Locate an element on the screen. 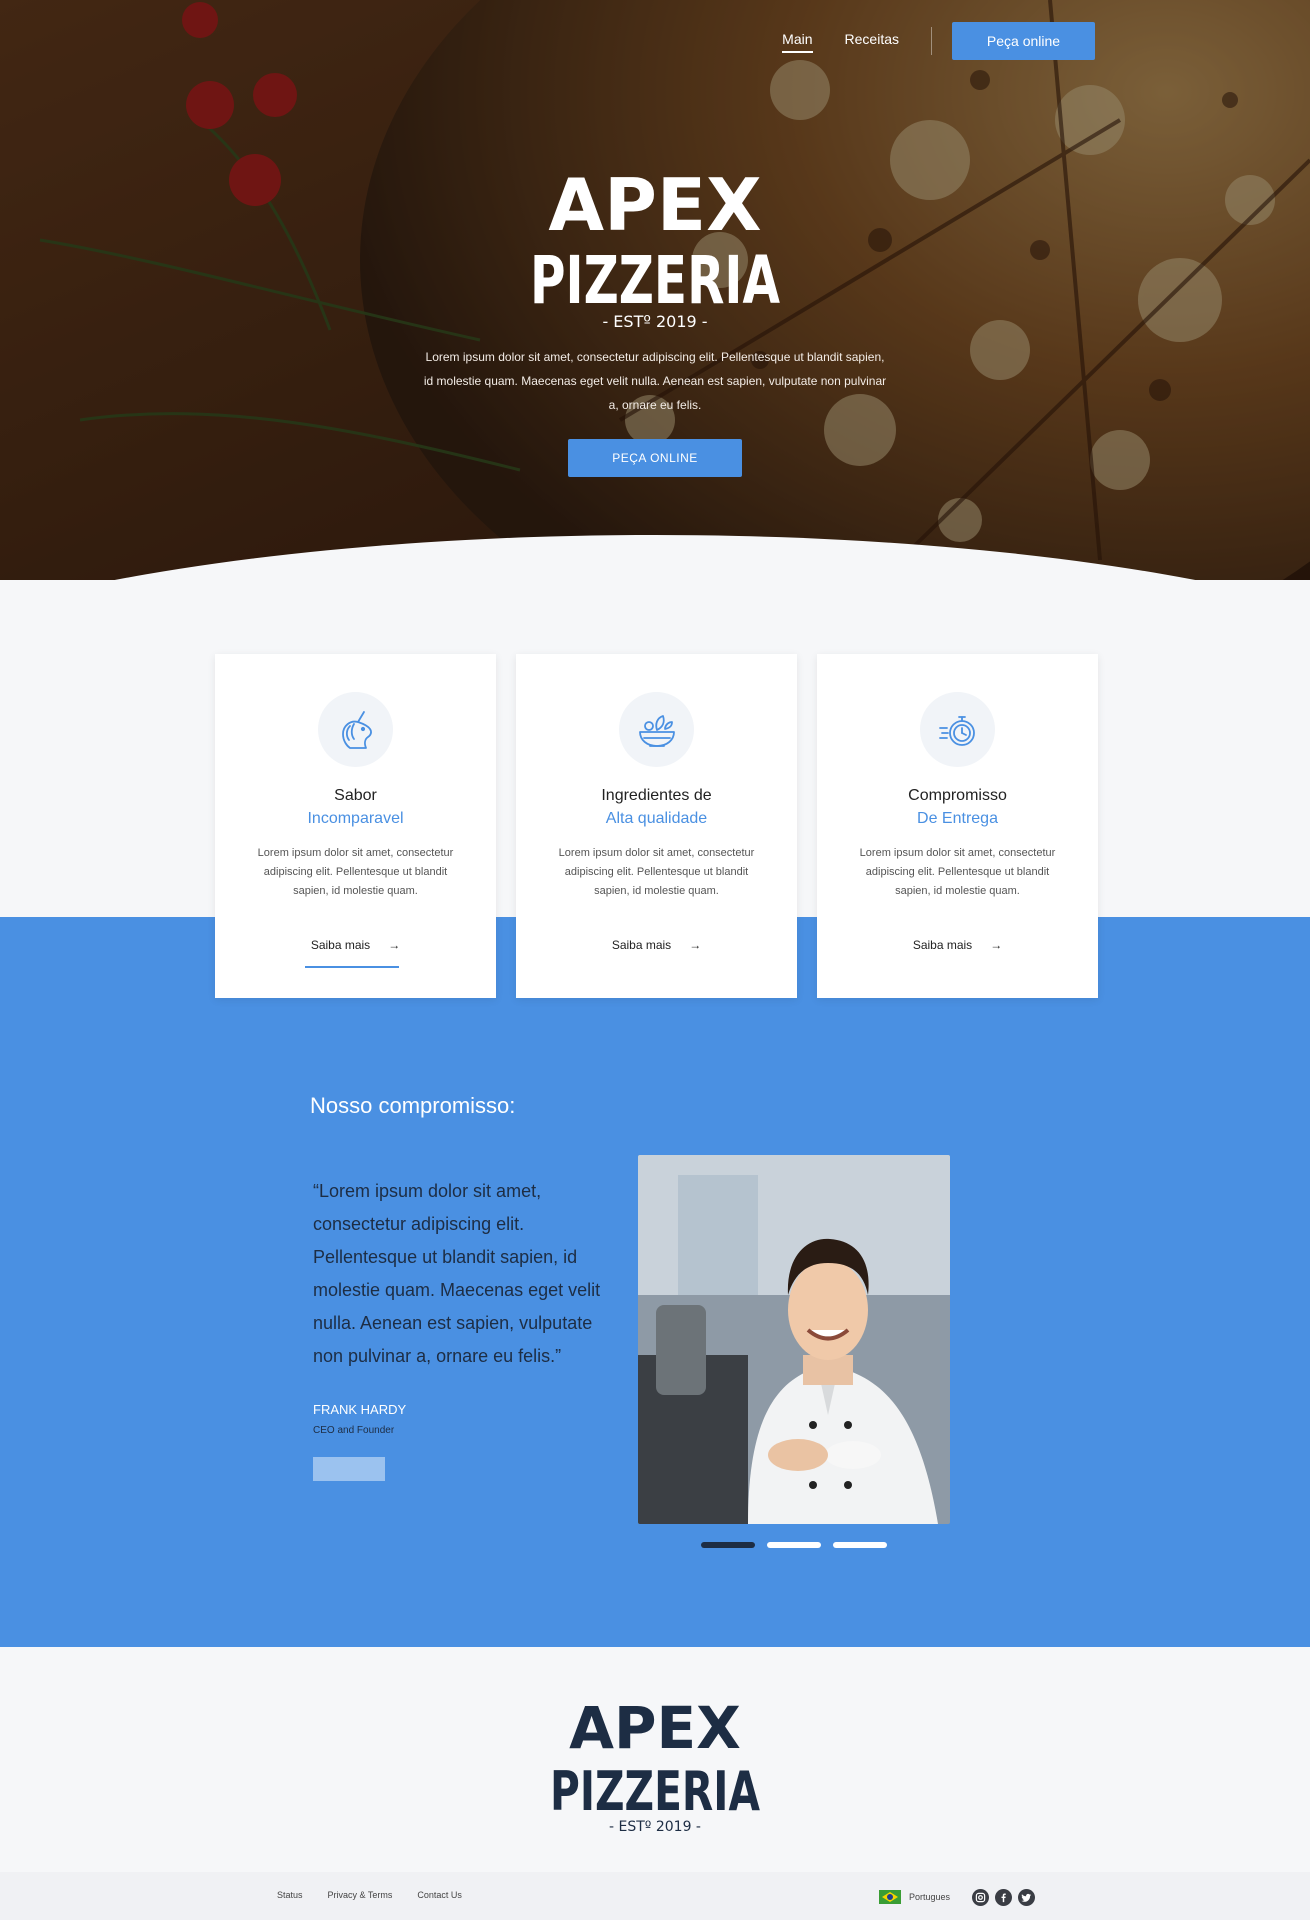 The image size is (1310, 1920). twitter-icon is located at coordinates (1026, 1897).